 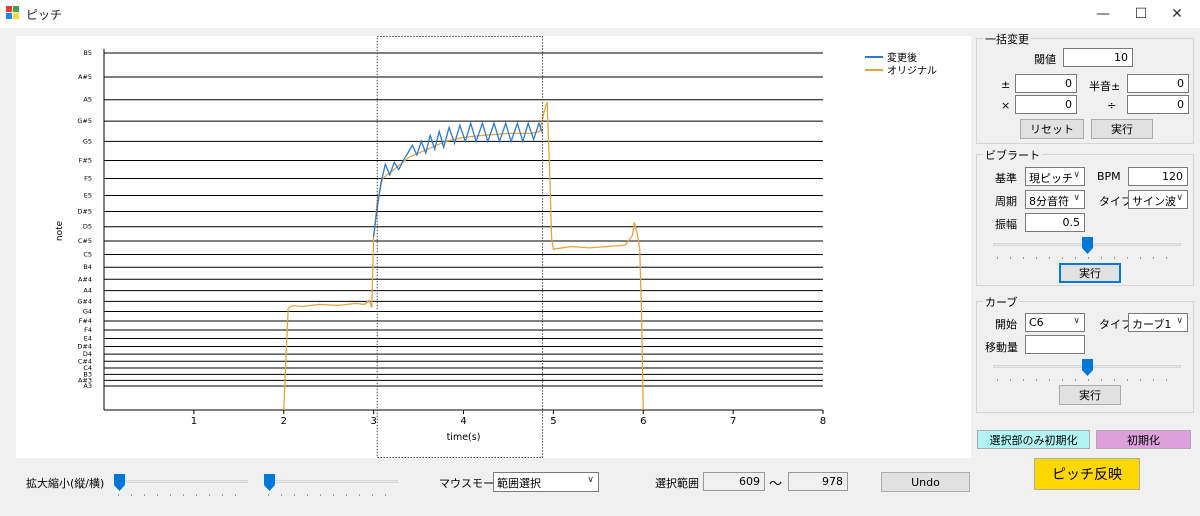 I want to click on x-tick-label: 6, so click(x=643, y=421).